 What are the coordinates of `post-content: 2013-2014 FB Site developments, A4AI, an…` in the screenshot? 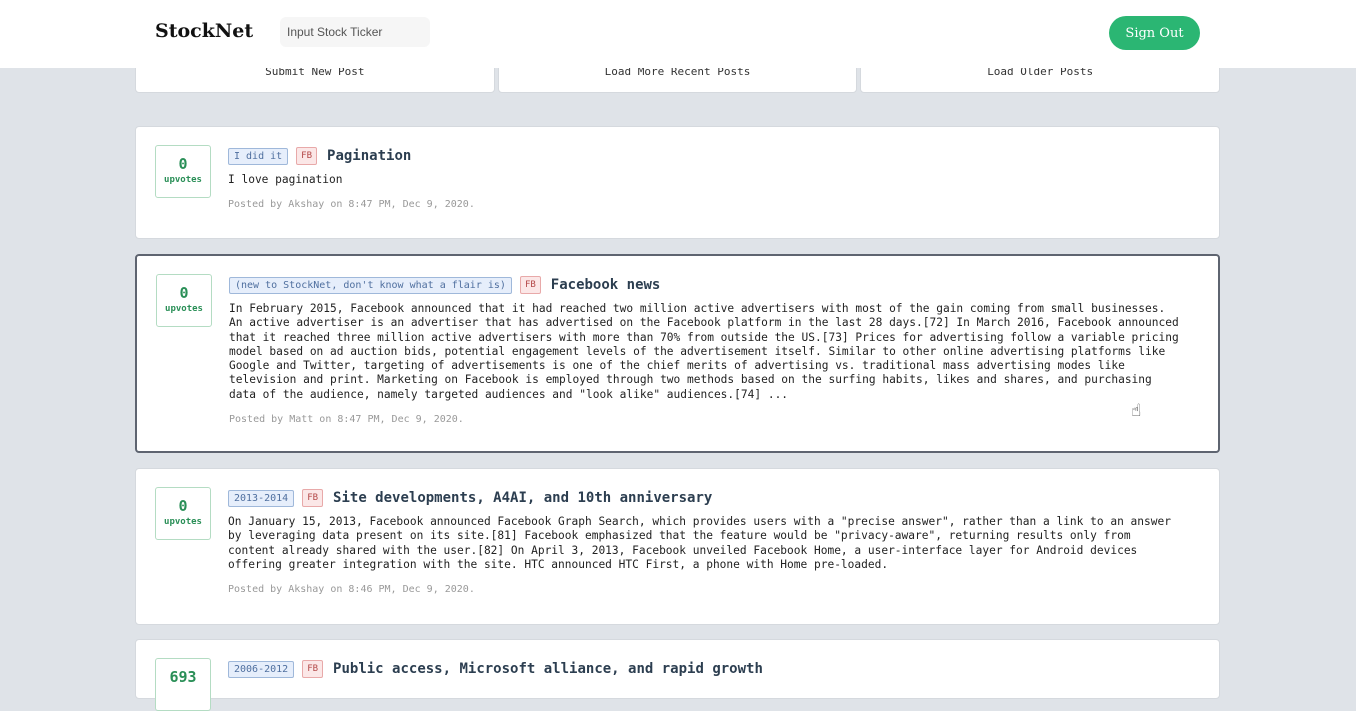 It's located at (714, 541).